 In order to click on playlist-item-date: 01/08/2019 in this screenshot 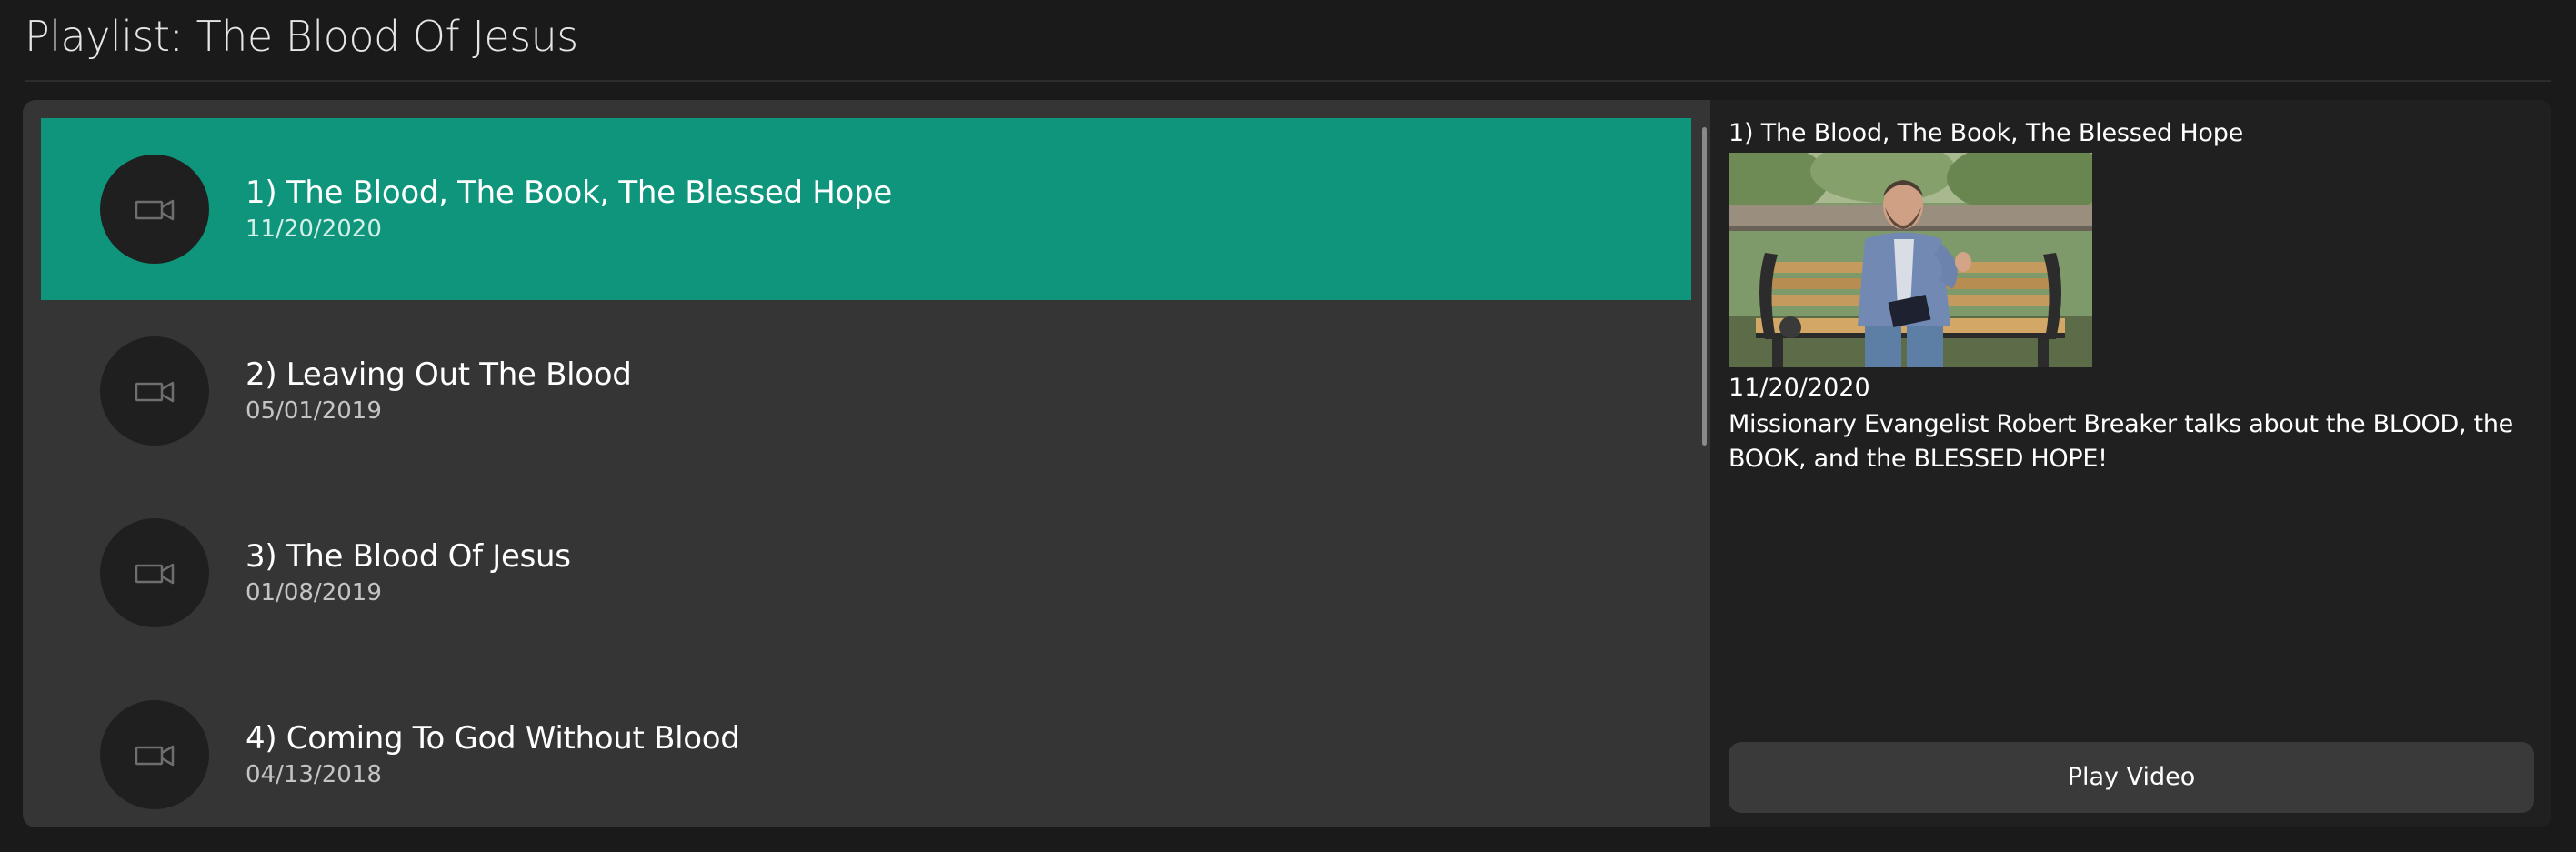, I will do `click(314, 592)`.